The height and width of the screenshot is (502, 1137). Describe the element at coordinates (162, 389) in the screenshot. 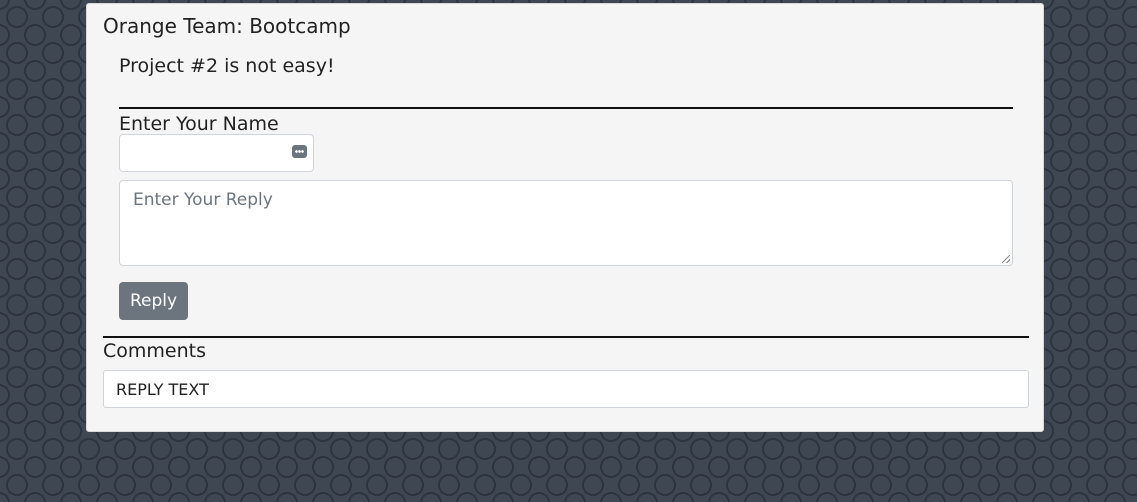

I see `comment-text: REPLY TEXT` at that location.